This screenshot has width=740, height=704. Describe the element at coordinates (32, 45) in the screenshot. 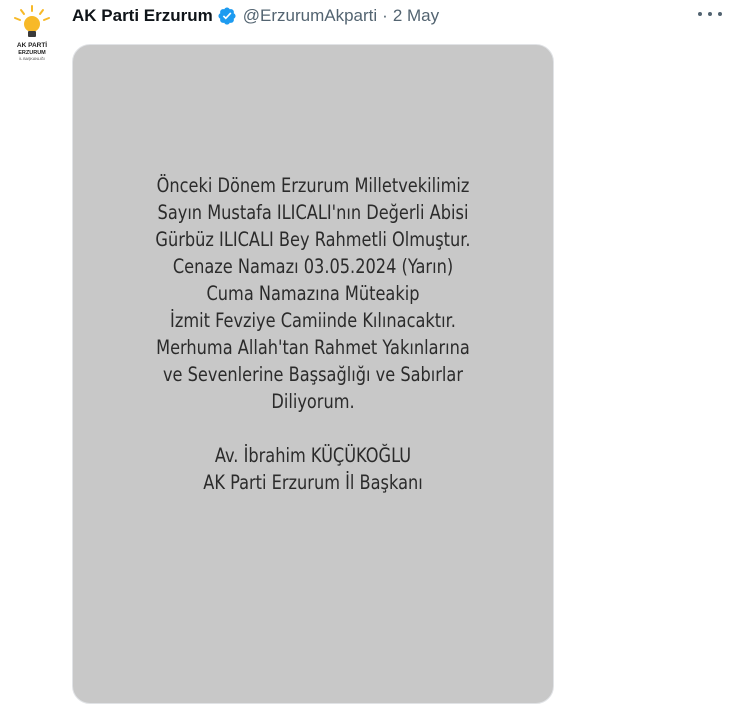

I see `avatar-party-text: AK PARTİ` at that location.